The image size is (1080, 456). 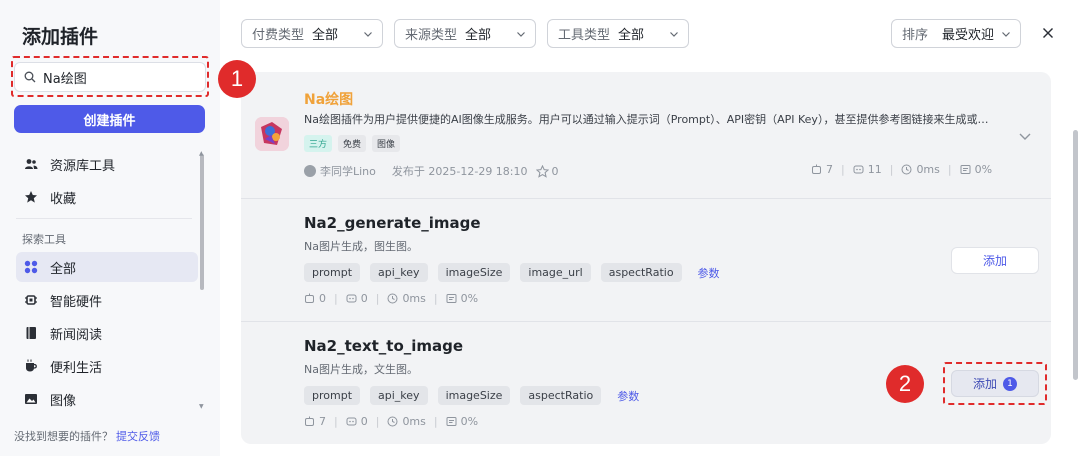 I want to click on tool-description: Na图片生成，图生图。, so click(x=361, y=246).